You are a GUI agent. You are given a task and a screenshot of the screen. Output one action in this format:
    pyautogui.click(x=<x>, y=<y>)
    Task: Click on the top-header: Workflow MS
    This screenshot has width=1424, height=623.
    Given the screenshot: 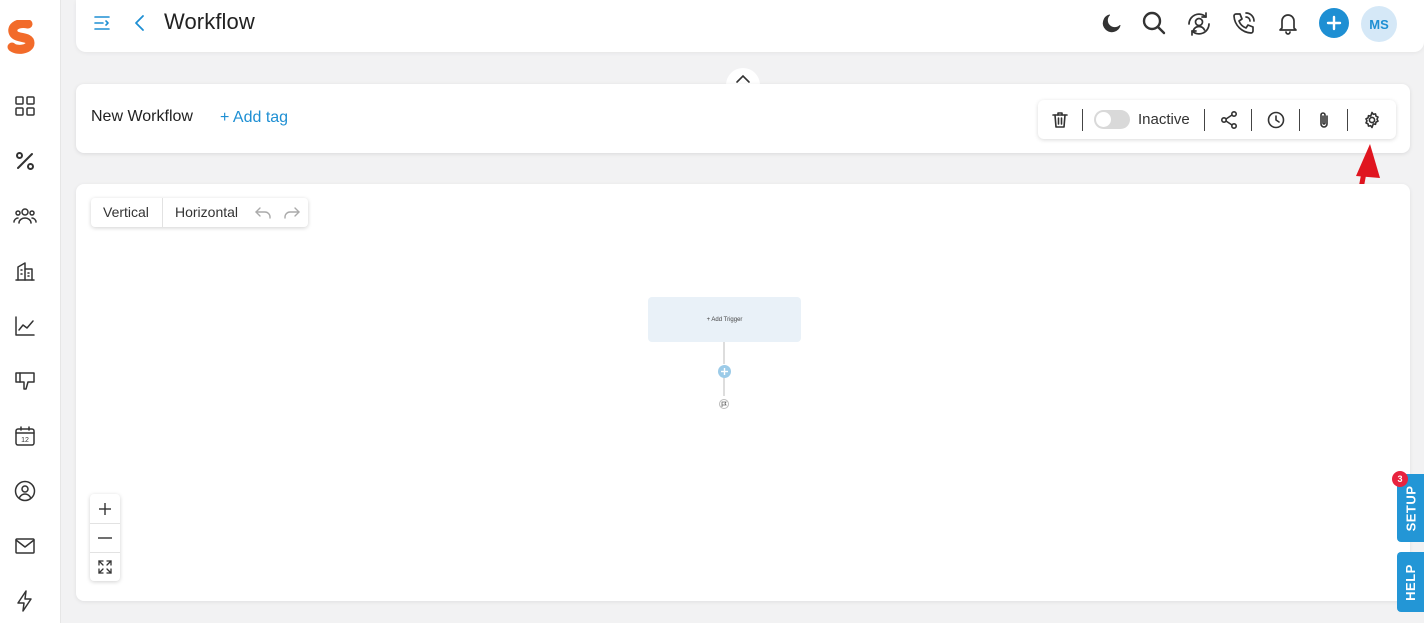 What is the action you would take?
    pyautogui.click(x=750, y=26)
    